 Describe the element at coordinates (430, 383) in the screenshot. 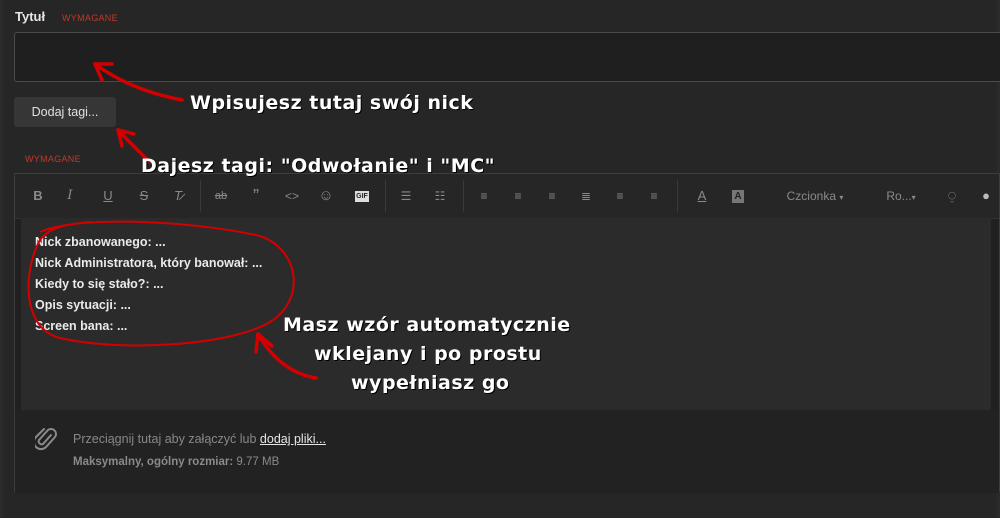

I see `annotation-template-3: wypełniasz go` at that location.